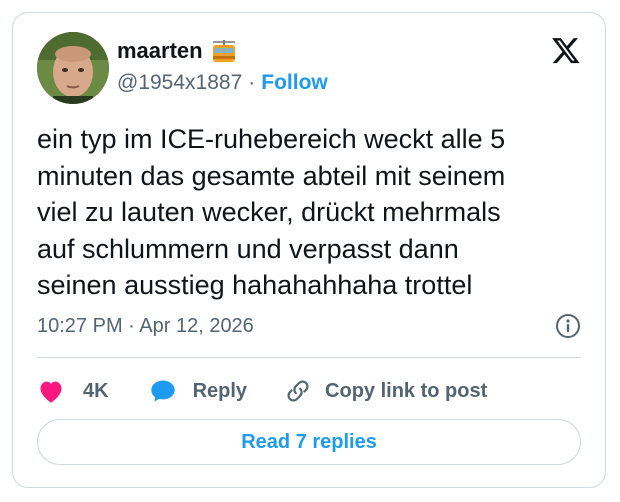 This screenshot has height=502, width=620. Describe the element at coordinates (309, 357) in the screenshot. I see `divider` at that location.